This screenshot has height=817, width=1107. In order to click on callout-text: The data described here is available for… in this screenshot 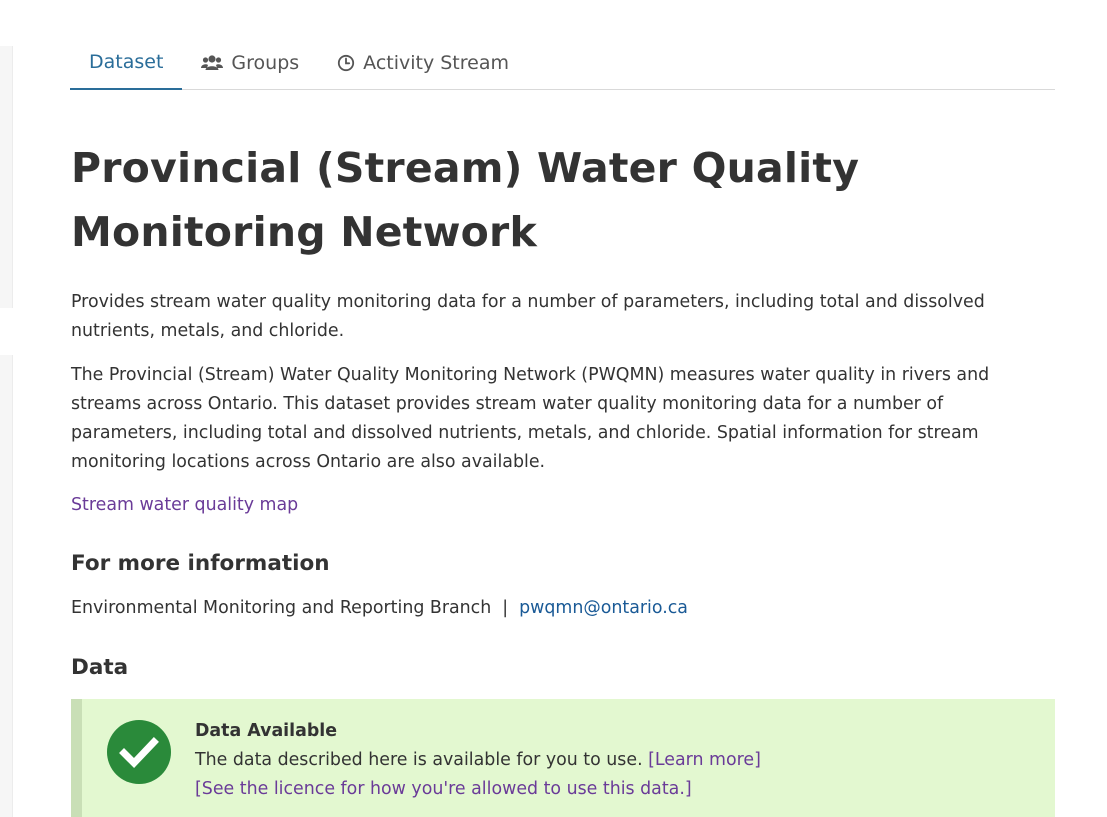, I will do `click(419, 760)`.